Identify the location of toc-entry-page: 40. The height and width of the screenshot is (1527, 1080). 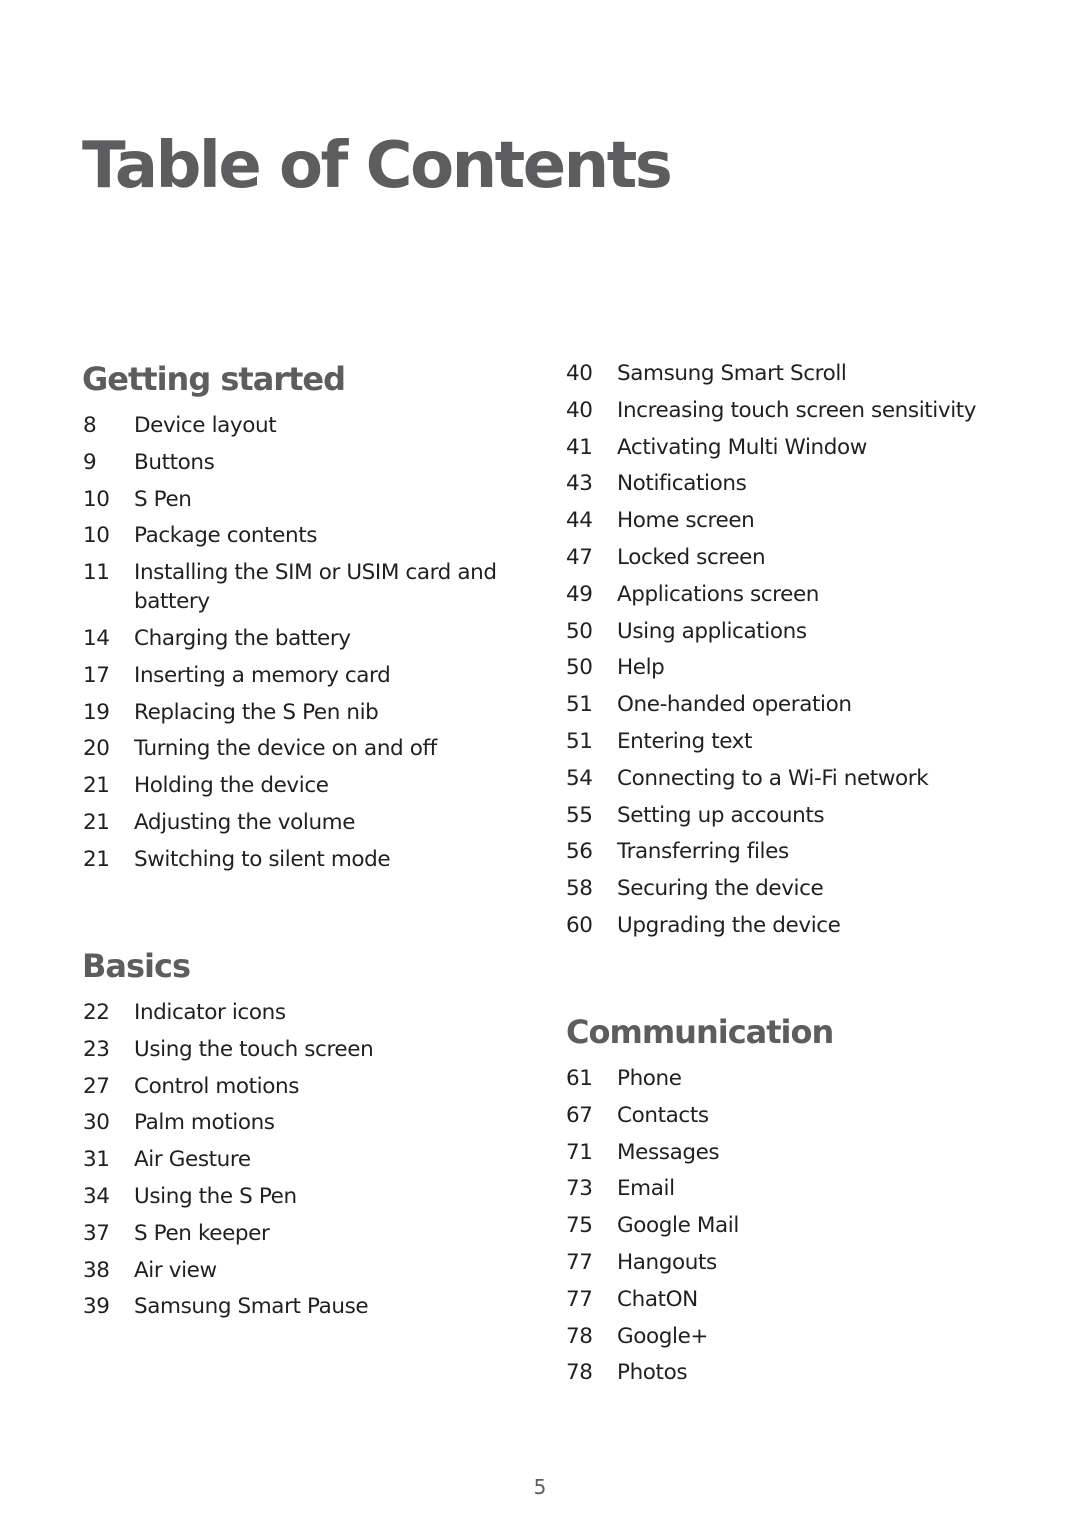
(579, 373).